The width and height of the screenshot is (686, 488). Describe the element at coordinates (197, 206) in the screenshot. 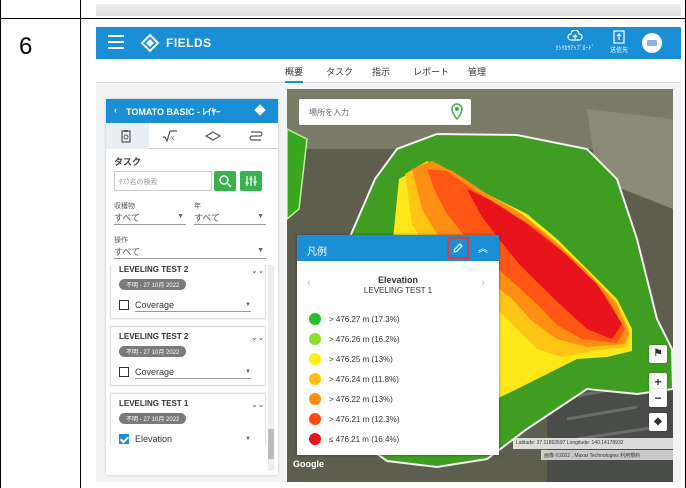

I see `year-label: 年` at that location.